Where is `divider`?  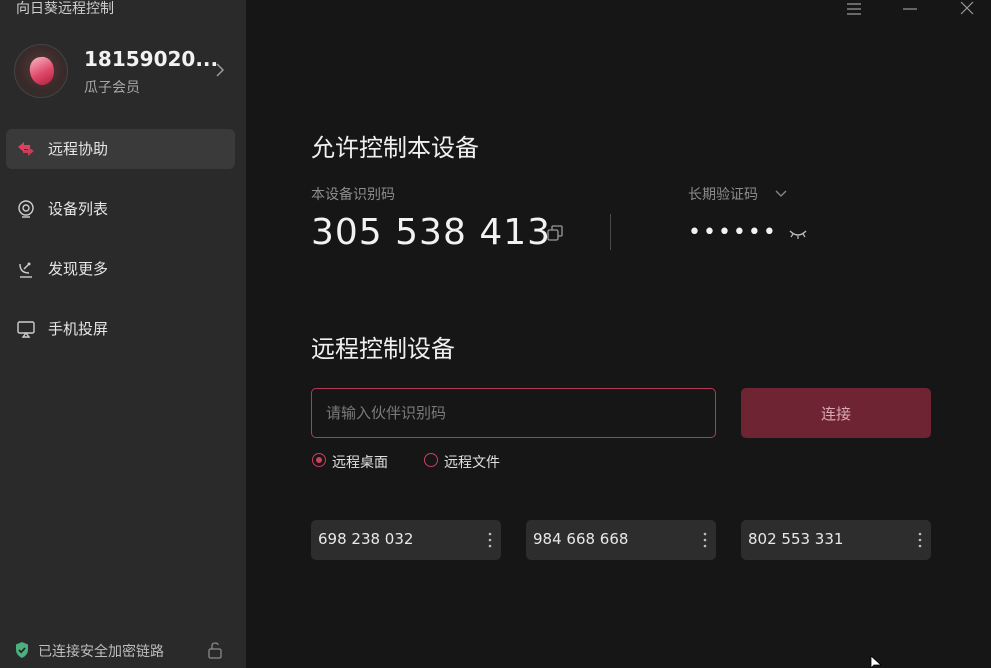 divider is located at coordinates (610, 232).